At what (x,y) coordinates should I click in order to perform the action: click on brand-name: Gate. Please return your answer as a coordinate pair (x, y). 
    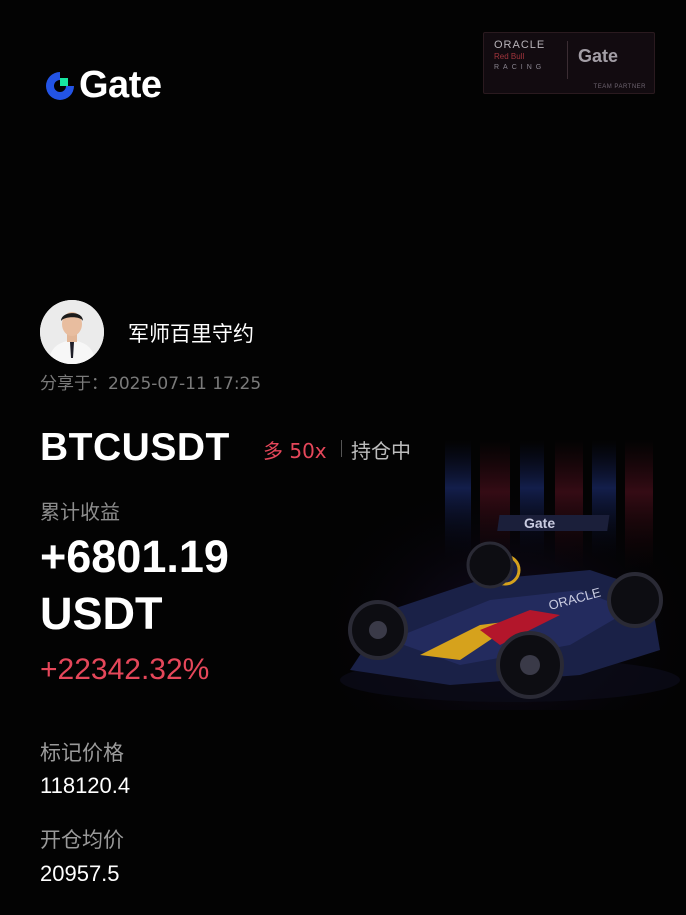
    Looking at the image, I should click on (120, 85).